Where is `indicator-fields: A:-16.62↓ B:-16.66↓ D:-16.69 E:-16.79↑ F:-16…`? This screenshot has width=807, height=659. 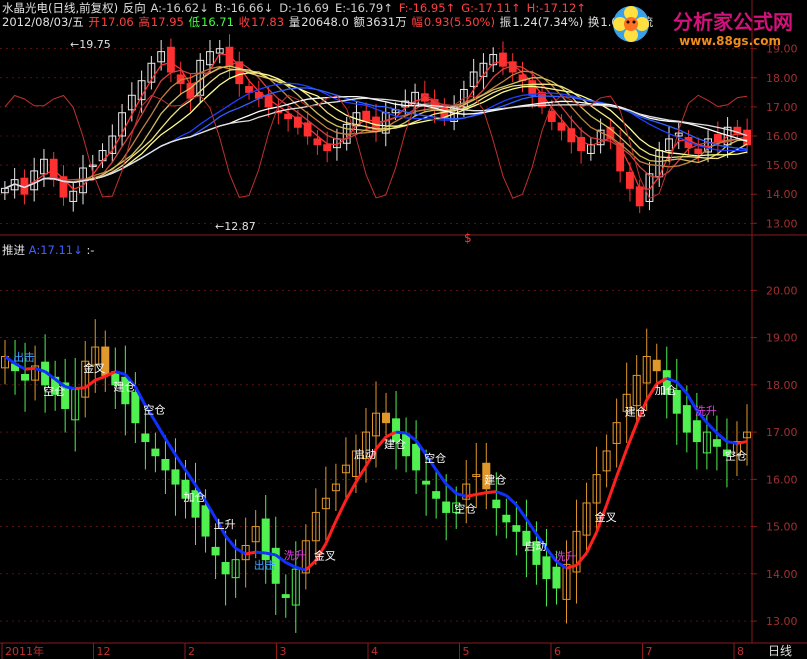 indicator-fields: A:-16.62↓ B:-16.66↓ D:-16.69 E:-16.79↑ F:-16… is located at coordinates (370, 8).